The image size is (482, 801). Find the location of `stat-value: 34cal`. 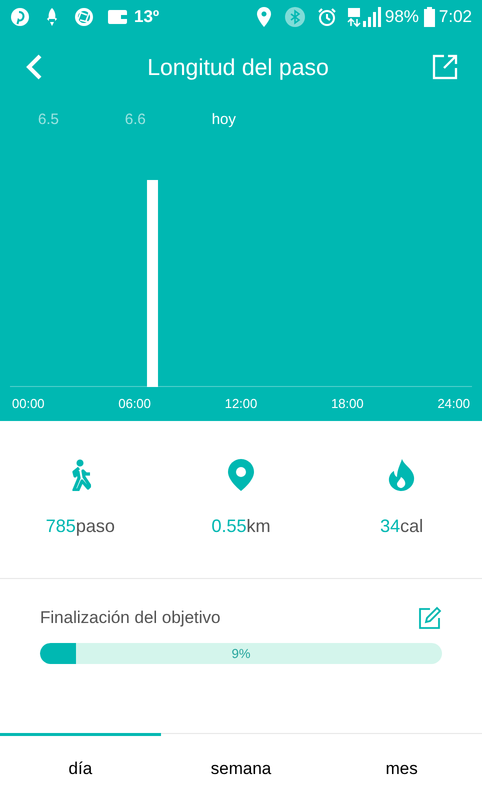

stat-value: 34cal is located at coordinates (402, 526).